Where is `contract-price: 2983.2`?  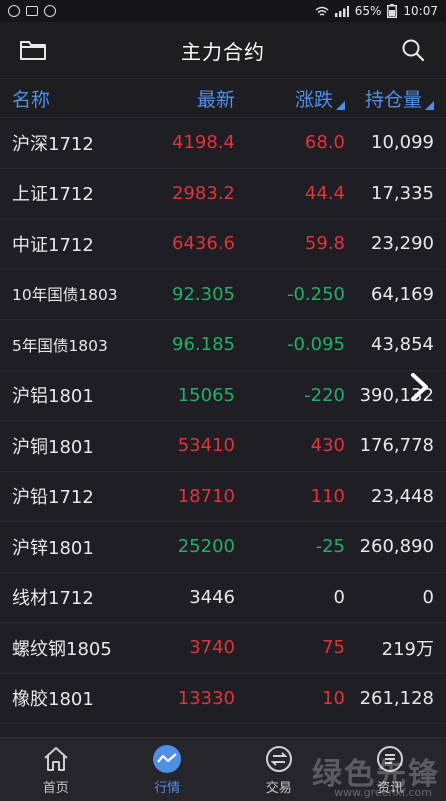
contract-price: 2983.2 is located at coordinates (203, 193).